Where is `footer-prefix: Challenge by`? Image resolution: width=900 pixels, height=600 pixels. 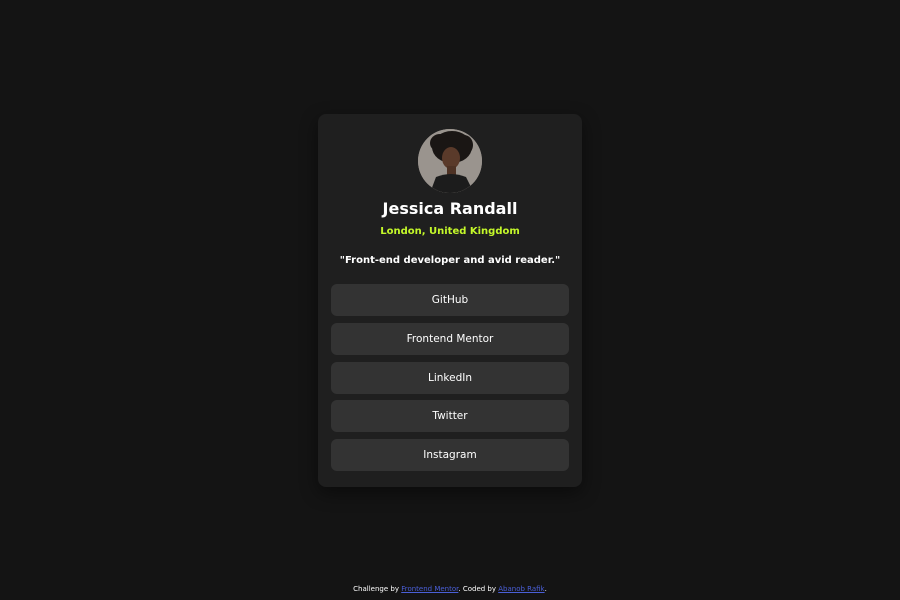
footer-prefix: Challenge by is located at coordinates (377, 589).